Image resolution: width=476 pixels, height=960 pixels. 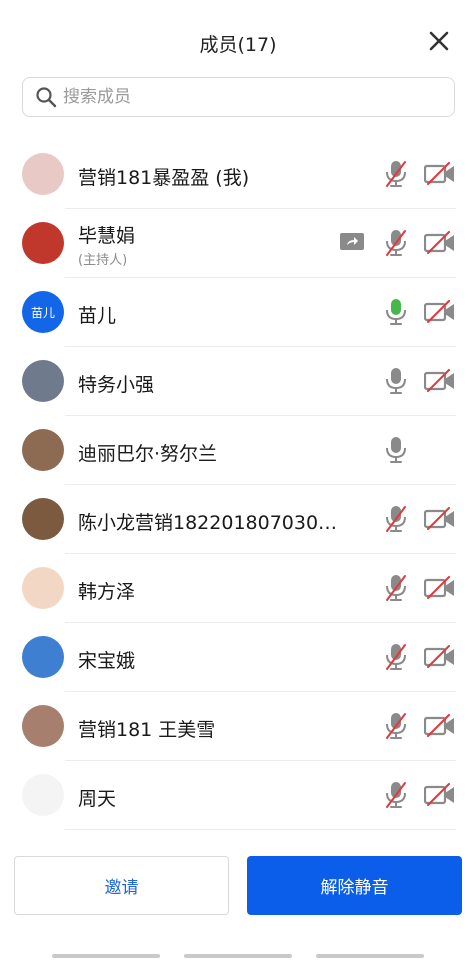 What do you see at coordinates (107, 661) in the screenshot?
I see `member-name: 宋宝娥` at bounding box center [107, 661].